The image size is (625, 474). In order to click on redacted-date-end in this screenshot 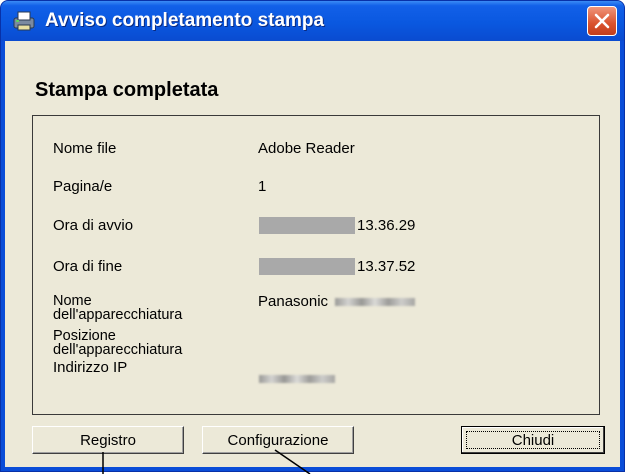, I will do `click(307, 266)`.